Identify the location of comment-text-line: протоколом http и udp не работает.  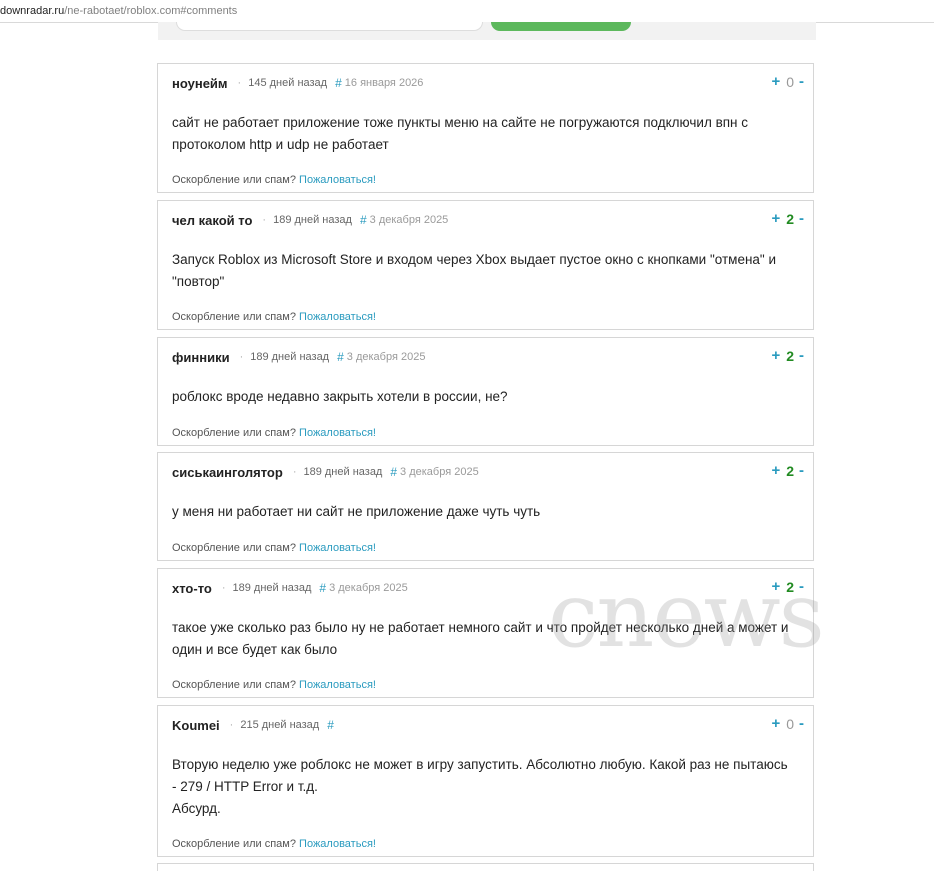
(280, 144).